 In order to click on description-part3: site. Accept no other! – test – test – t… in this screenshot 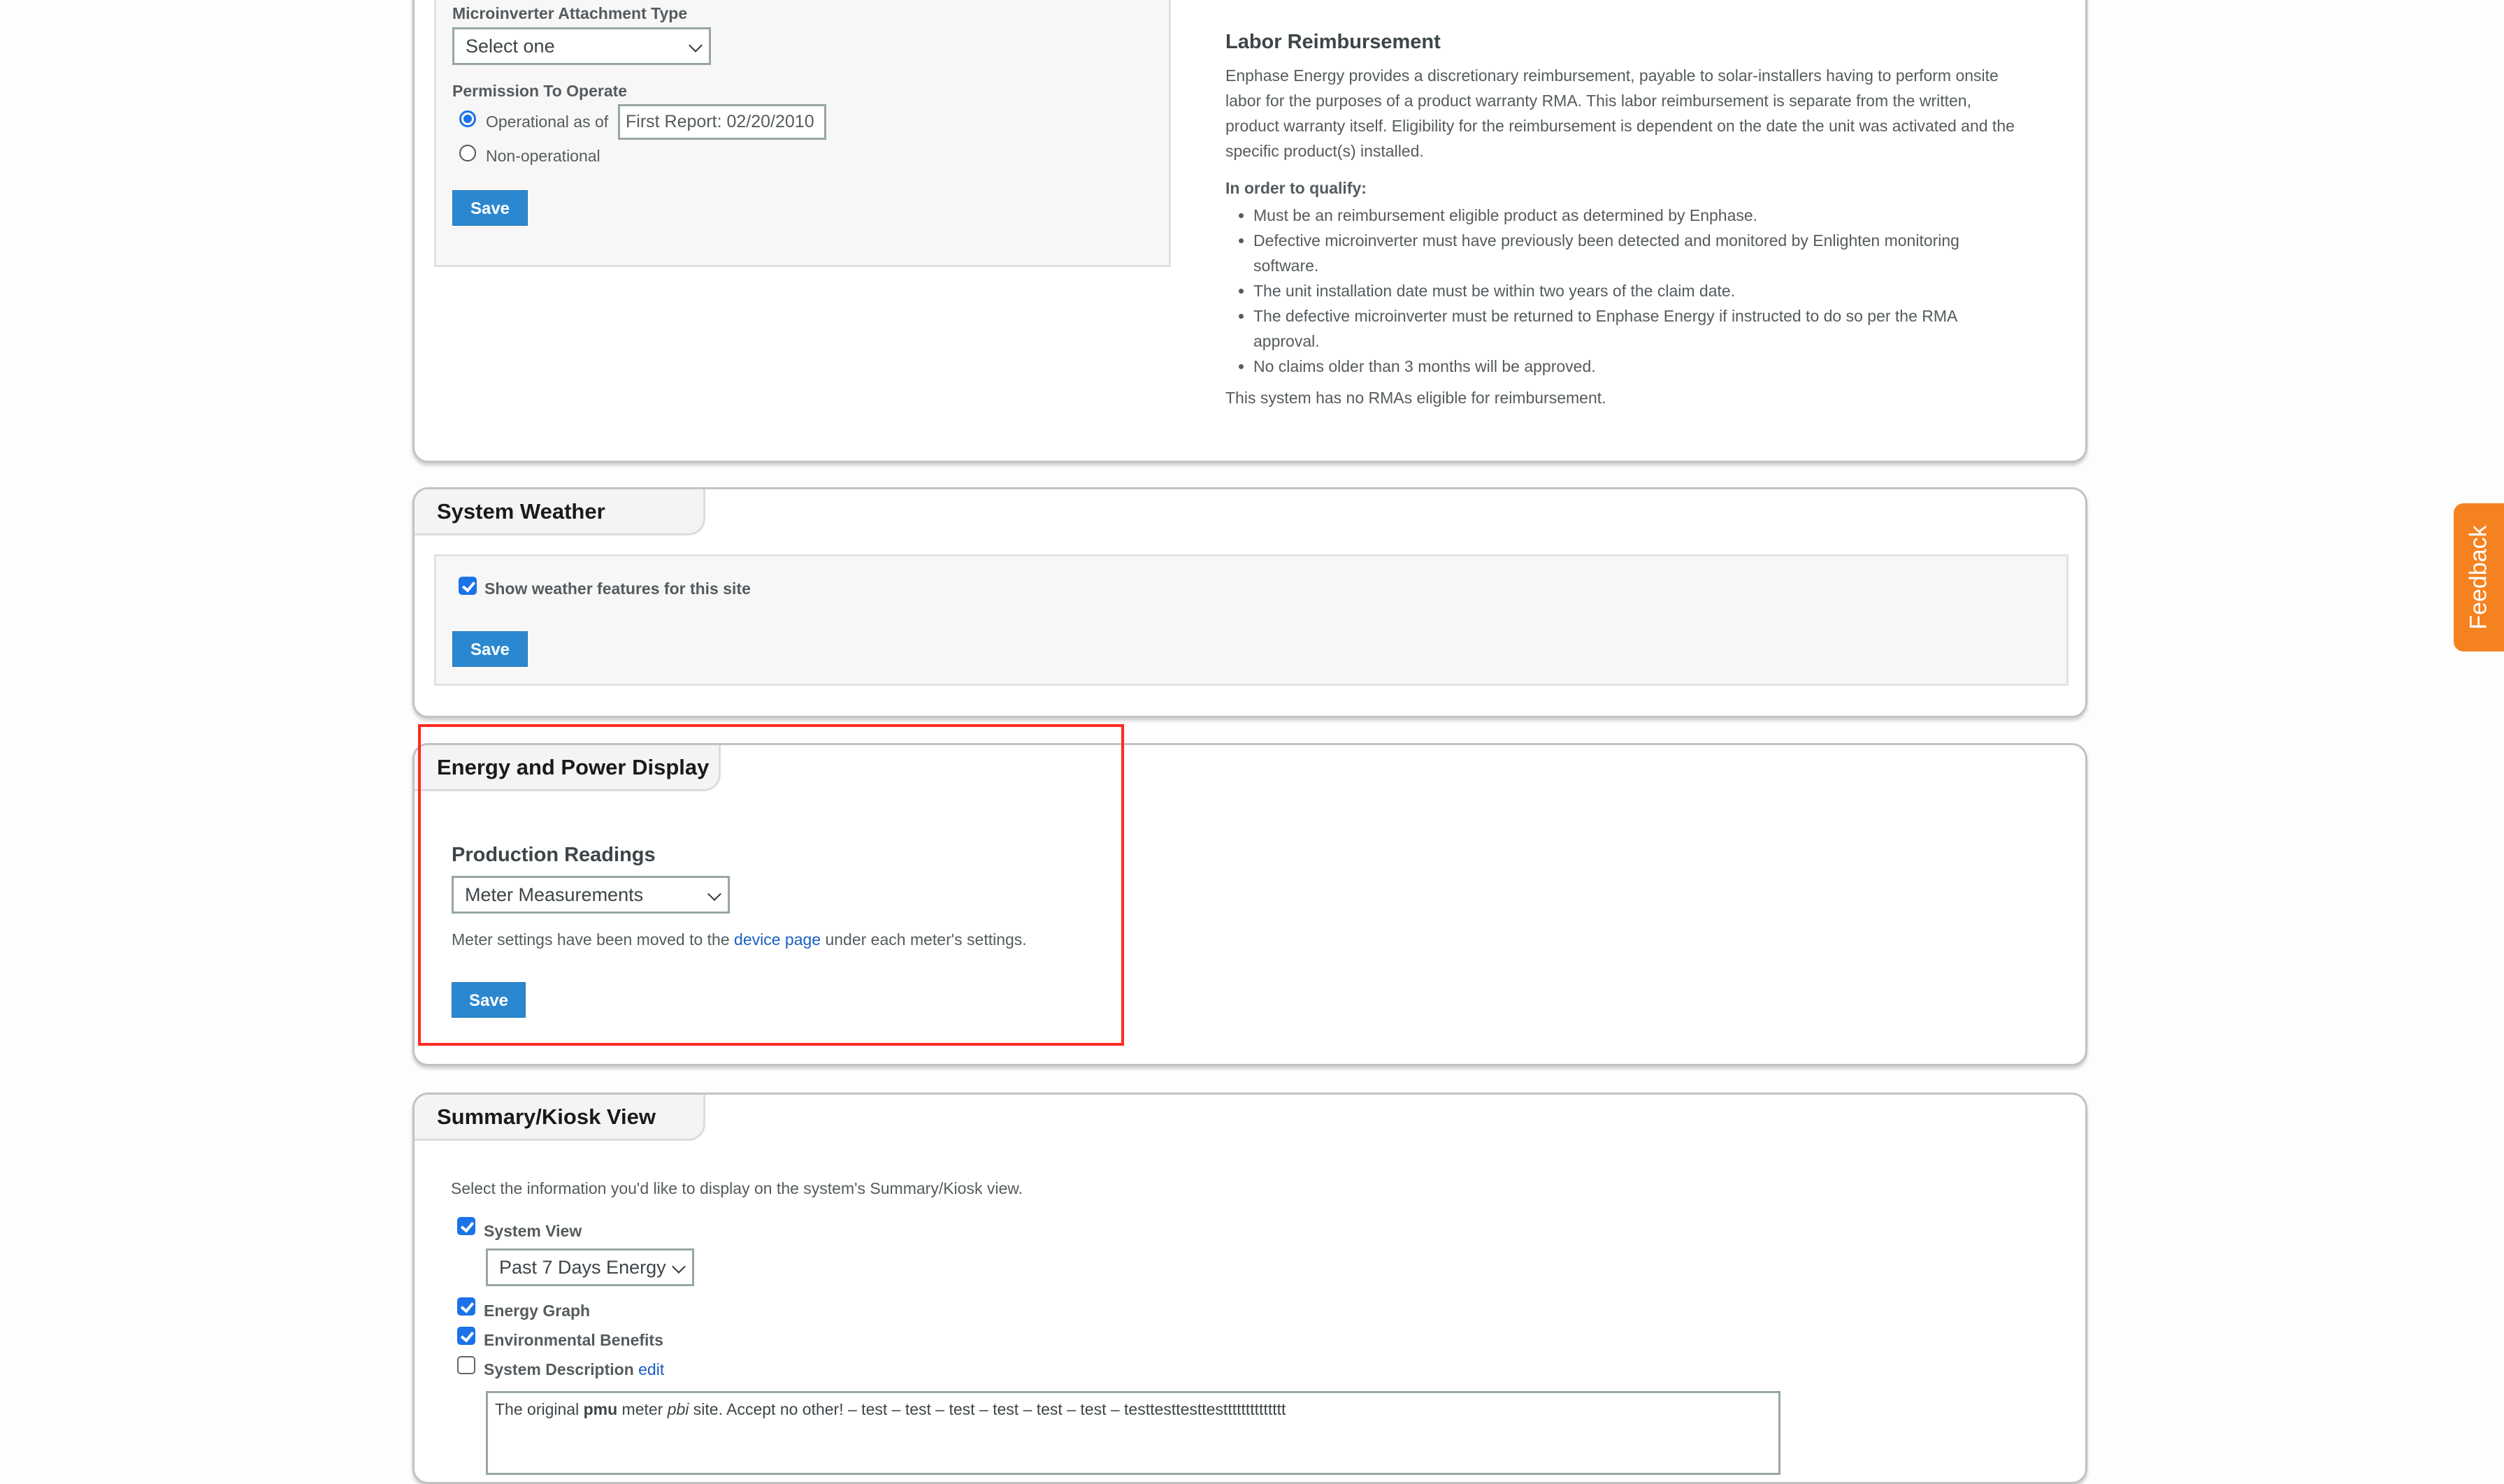, I will do `click(988, 1409)`.